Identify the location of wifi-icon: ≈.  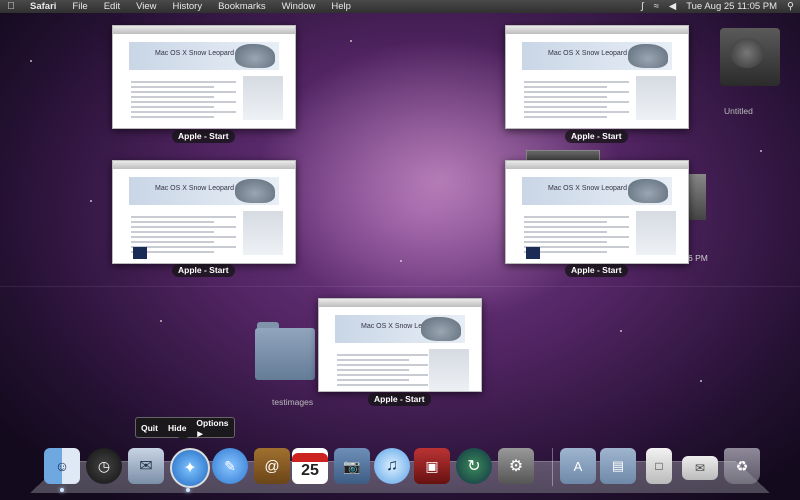
(656, 6).